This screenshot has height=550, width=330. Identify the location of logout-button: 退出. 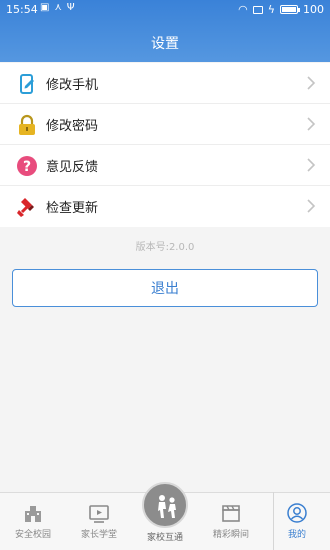
(165, 288).